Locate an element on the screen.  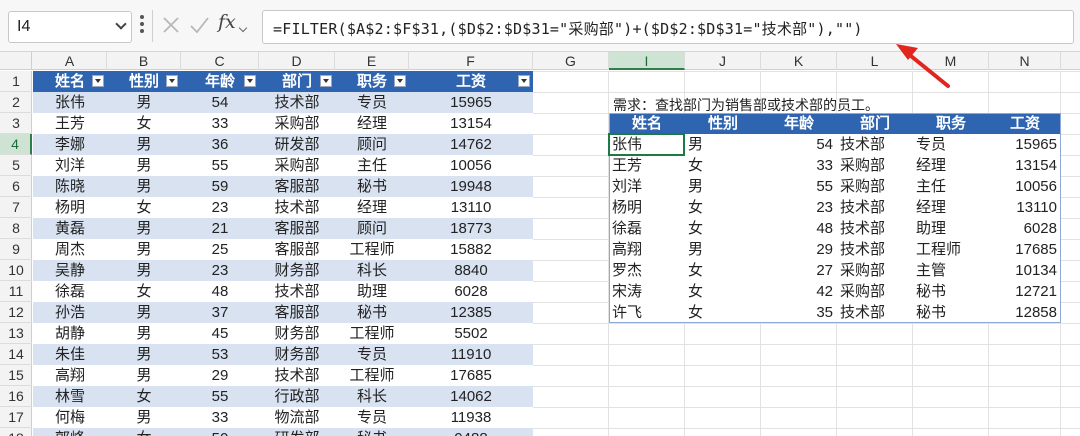
row-header-2: 2 is located at coordinates (16, 102).